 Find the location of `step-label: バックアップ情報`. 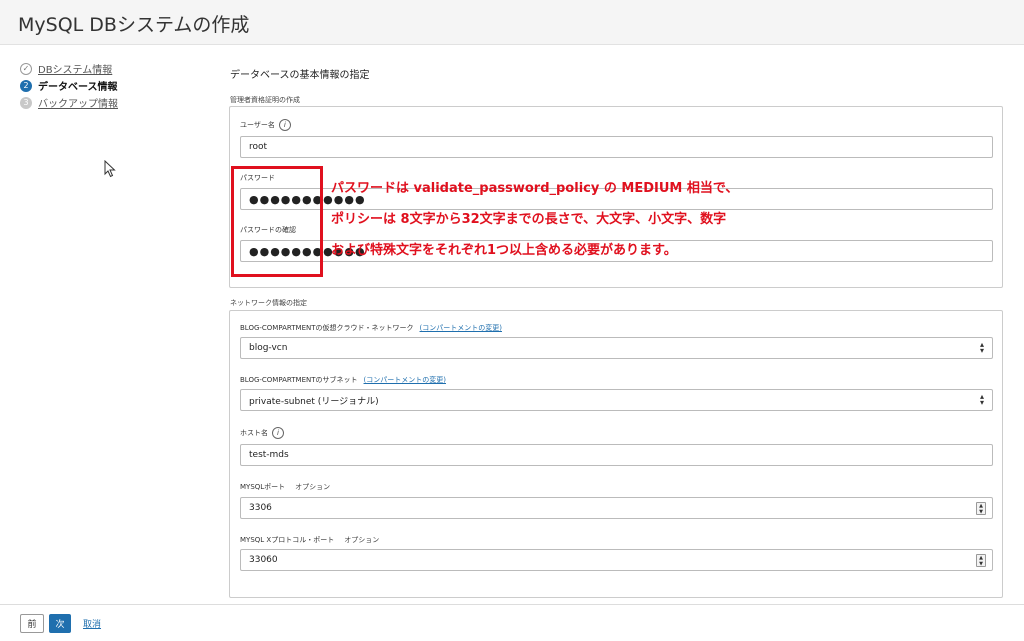

step-label: バックアップ情報 is located at coordinates (78, 102).